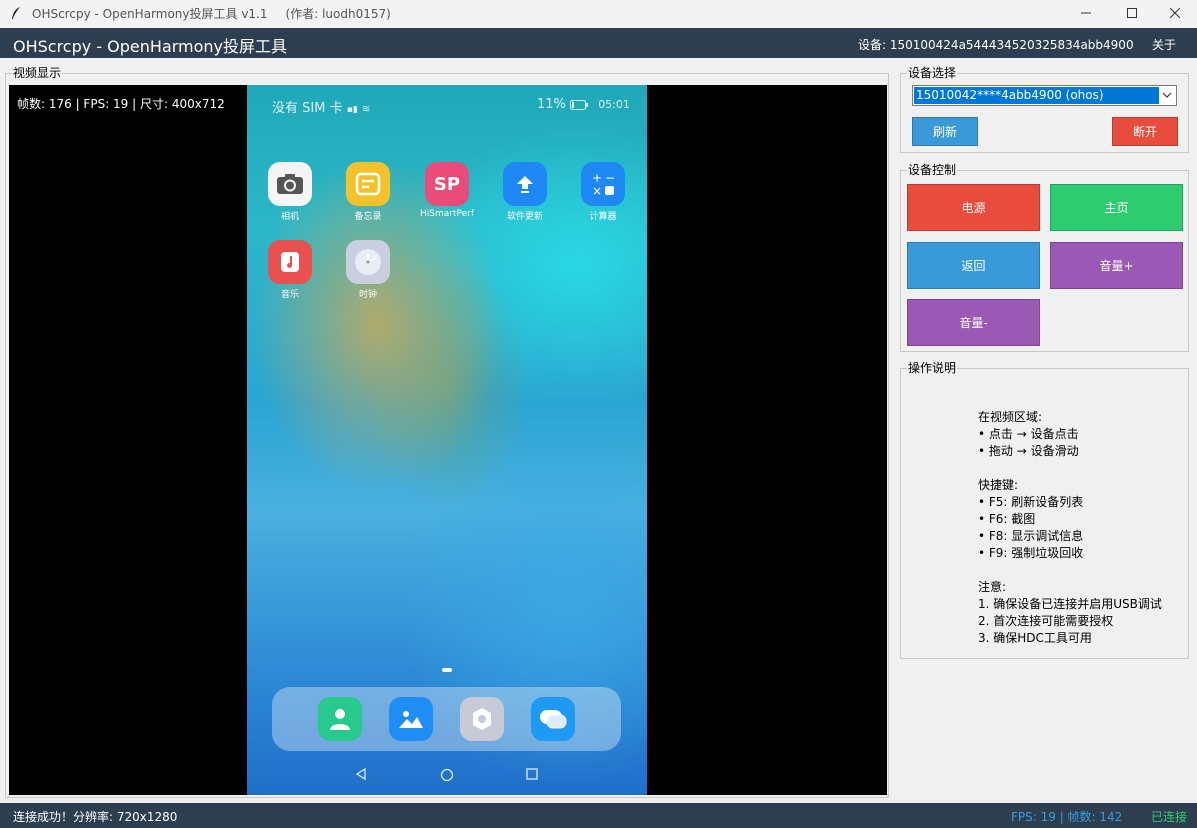 The height and width of the screenshot is (828, 1197). What do you see at coordinates (366, 109) in the screenshot?
I see `wifi-icon: ≋` at bounding box center [366, 109].